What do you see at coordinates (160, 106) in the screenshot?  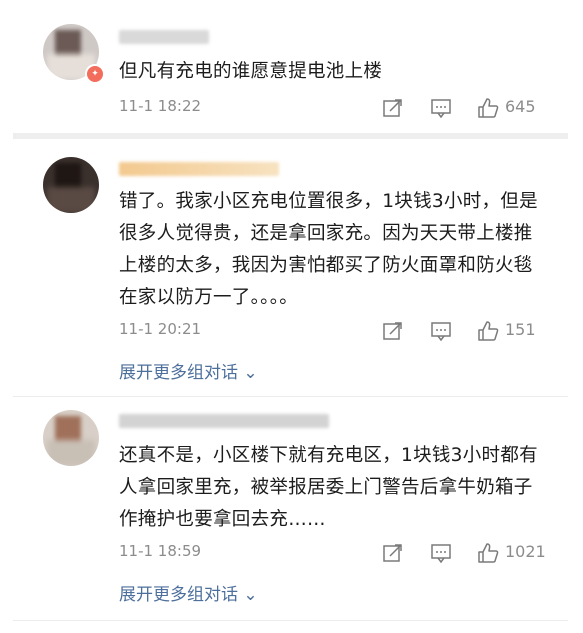 I see `comment-time: 11-1 18:22` at bounding box center [160, 106].